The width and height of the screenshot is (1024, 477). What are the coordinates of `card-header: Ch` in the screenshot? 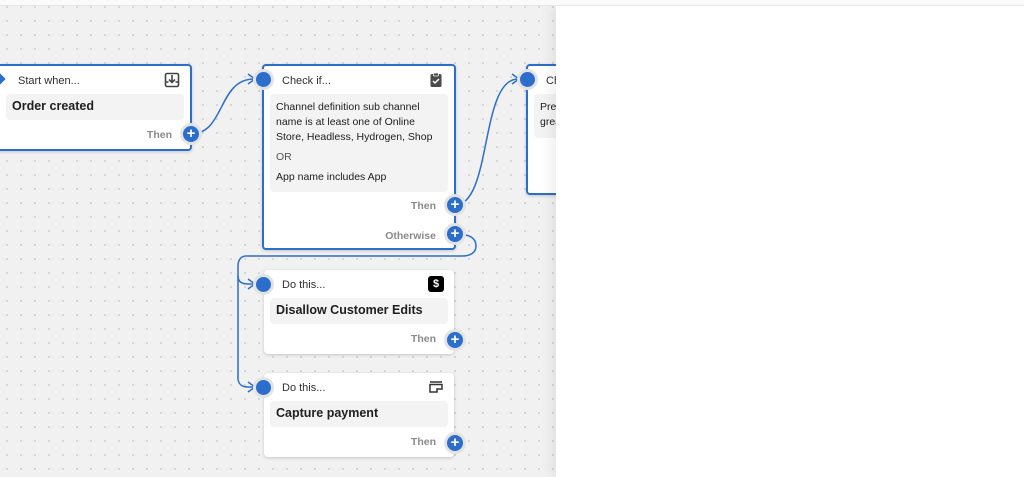 It's located at (551, 81).